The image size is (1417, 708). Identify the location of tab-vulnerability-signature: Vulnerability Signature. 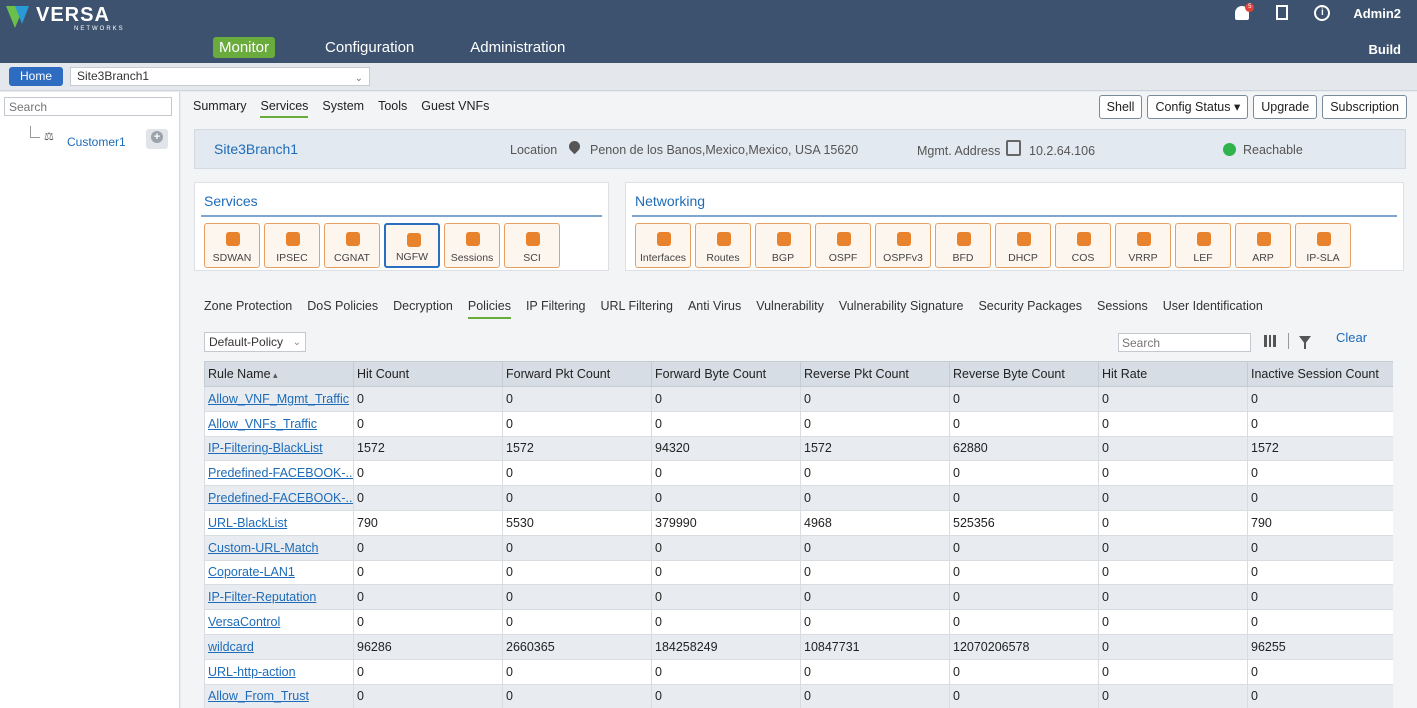
(901, 309).